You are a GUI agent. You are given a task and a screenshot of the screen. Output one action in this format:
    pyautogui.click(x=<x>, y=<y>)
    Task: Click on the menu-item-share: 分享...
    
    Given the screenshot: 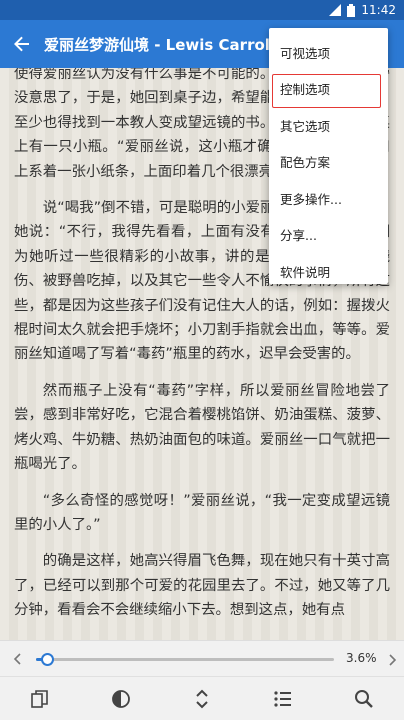 What is the action you would take?
    pyautogui.click(x=328, y=235)
    